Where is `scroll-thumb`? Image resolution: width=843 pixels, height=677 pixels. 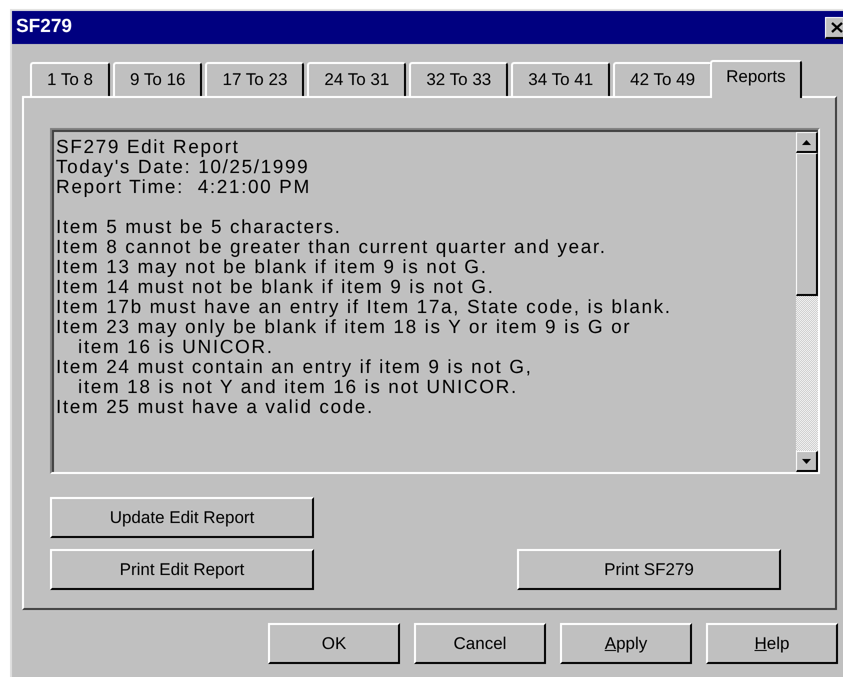
scroll-thumb is located at coordinates (807, 224).